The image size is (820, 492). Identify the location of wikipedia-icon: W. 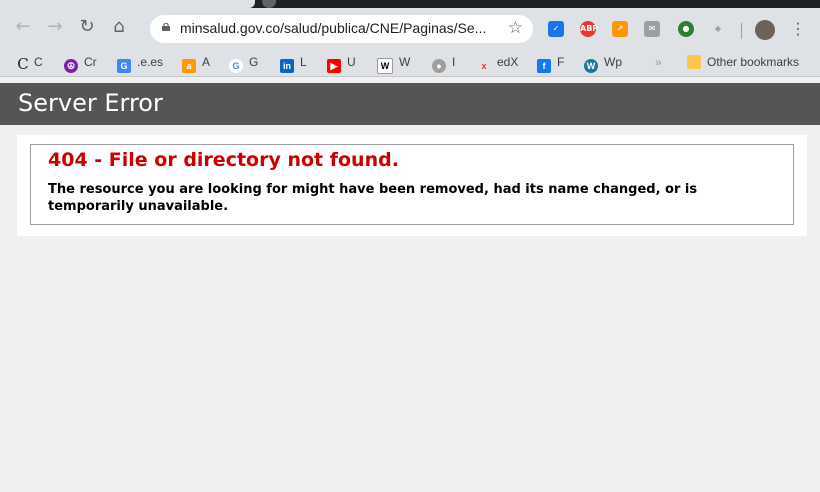
(385, 66).